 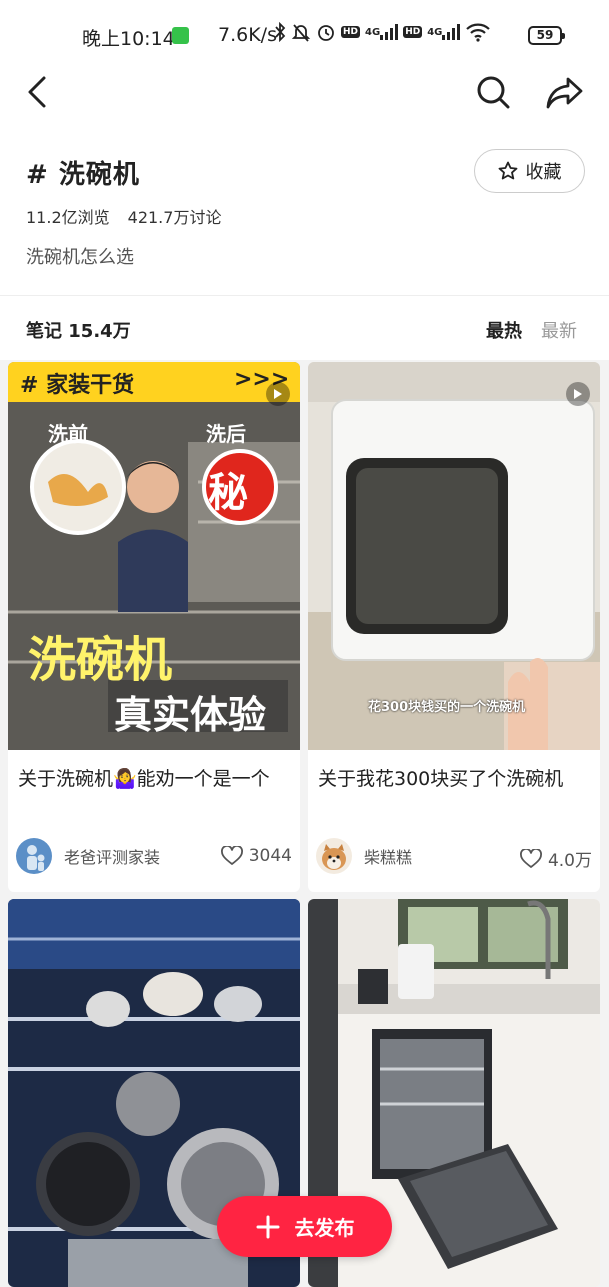 I want to click on bluetooth-icon, so click(x=280, y=32).